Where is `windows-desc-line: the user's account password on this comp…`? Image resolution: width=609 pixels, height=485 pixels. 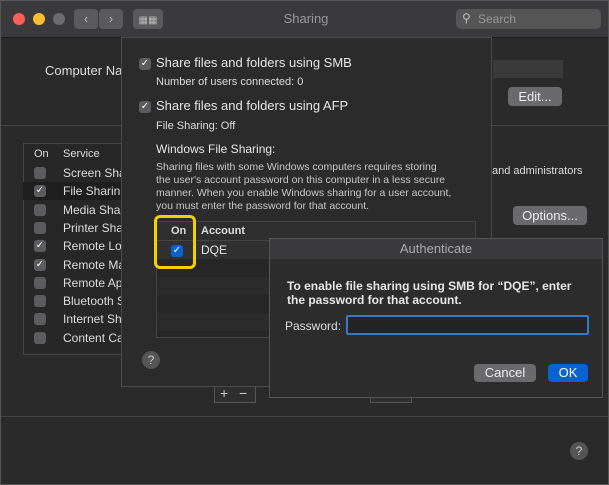 windows-desc-line: the user's account password on this comp… is located at coordinates (301, 180).